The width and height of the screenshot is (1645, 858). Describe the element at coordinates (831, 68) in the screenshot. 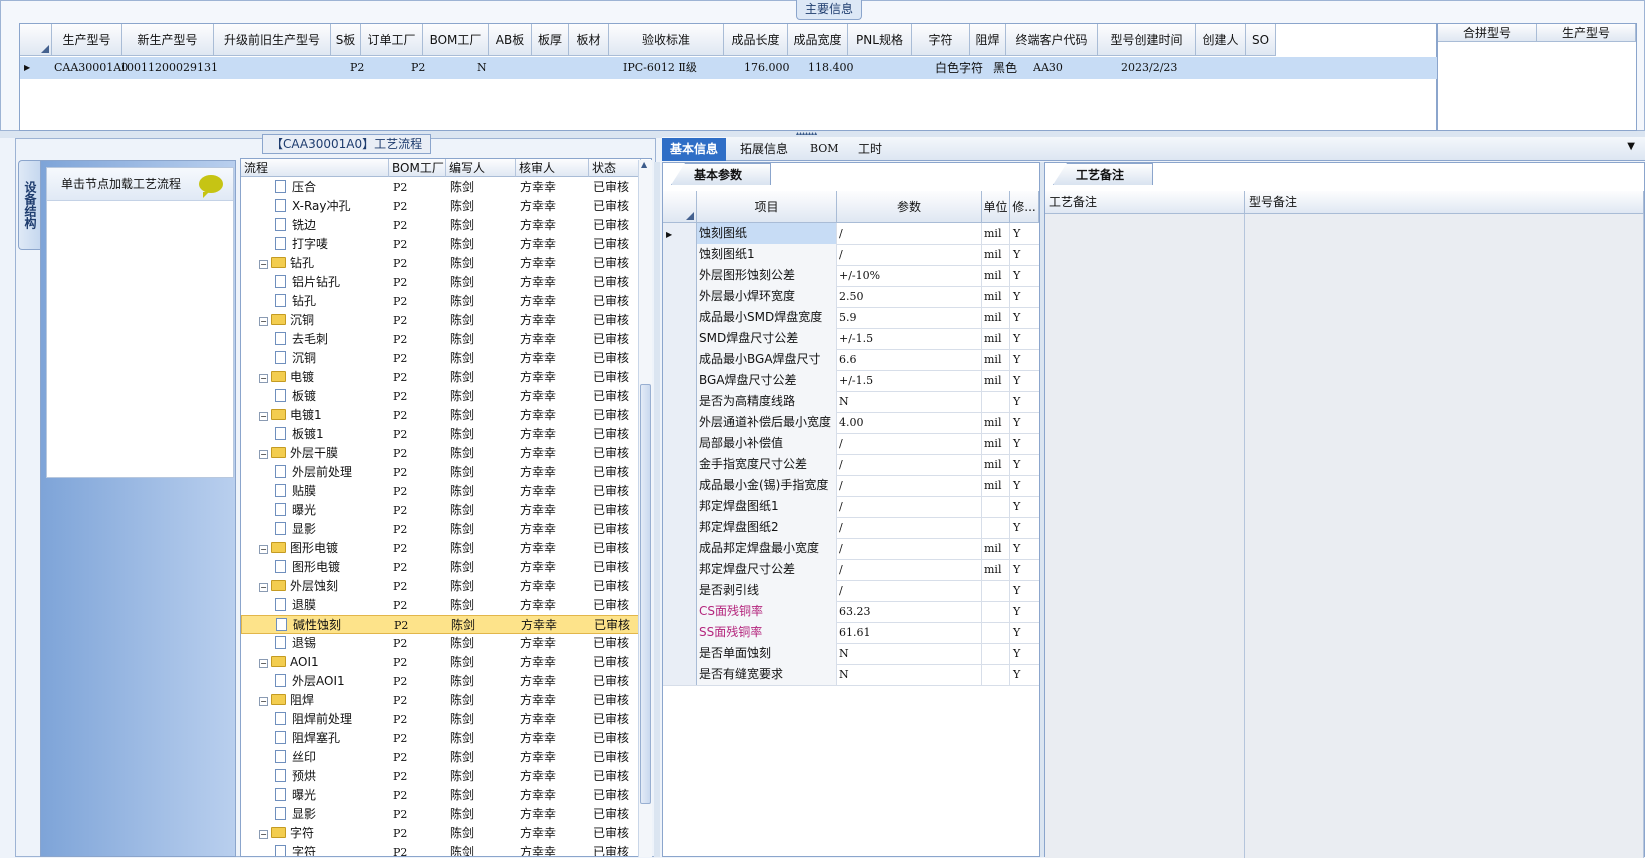

I see `cell-width: 118.400` at that location.